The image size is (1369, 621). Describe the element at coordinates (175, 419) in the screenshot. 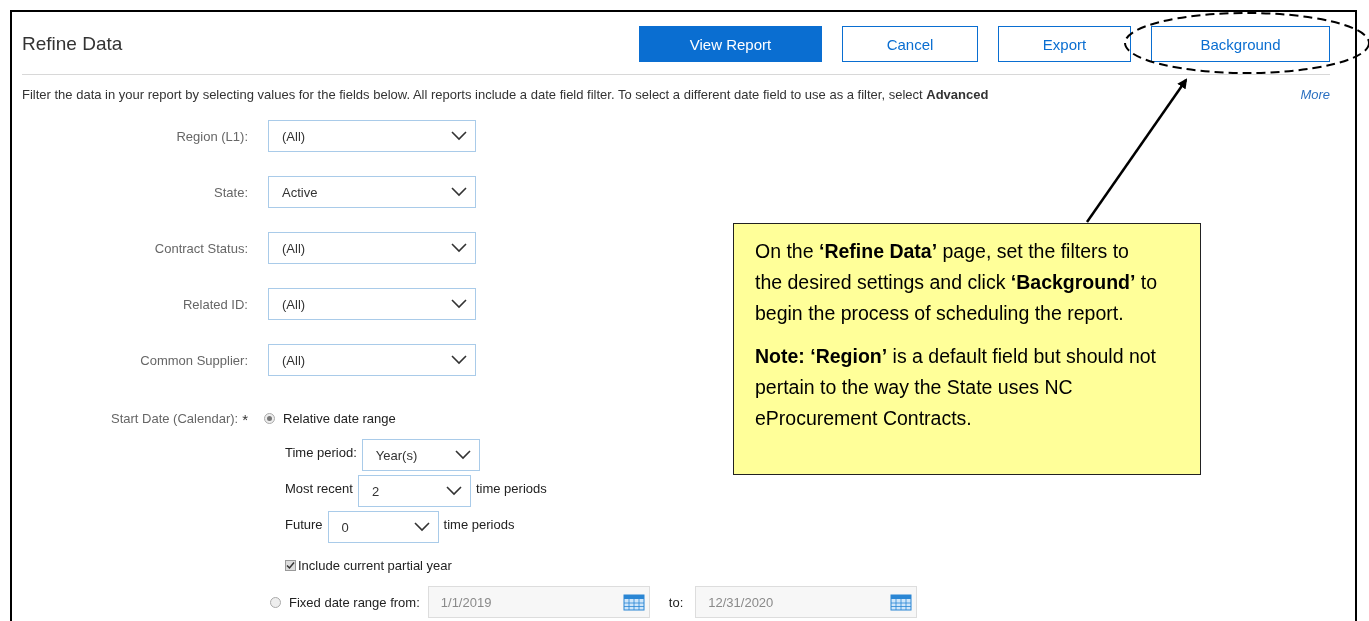

I see `field-label: Start Date (Calendar):` at that location.